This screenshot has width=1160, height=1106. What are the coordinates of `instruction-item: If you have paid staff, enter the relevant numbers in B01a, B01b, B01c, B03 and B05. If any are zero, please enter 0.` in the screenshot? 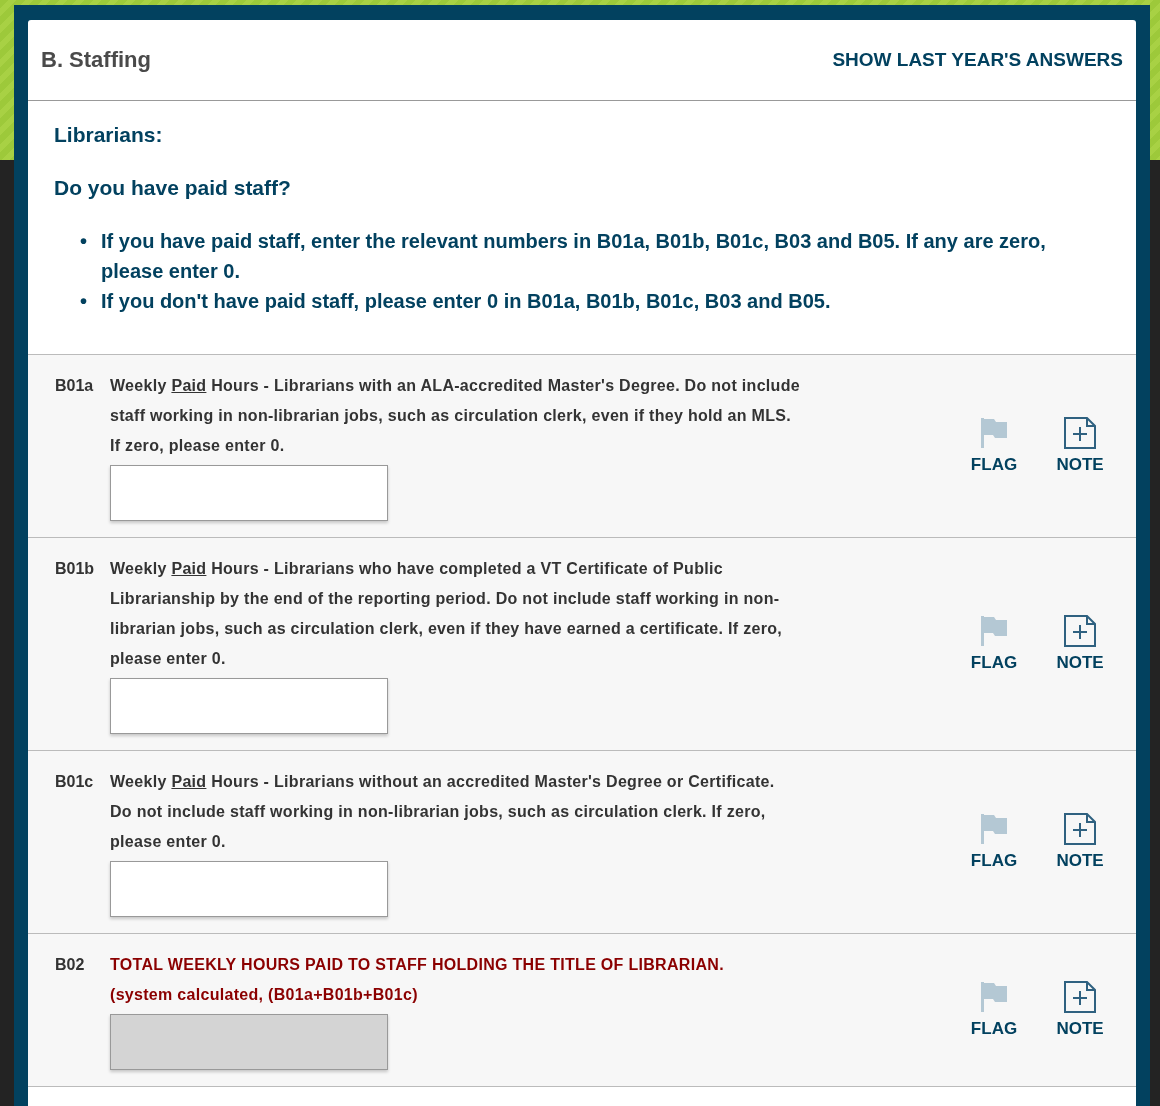 It's located at (574, 256).